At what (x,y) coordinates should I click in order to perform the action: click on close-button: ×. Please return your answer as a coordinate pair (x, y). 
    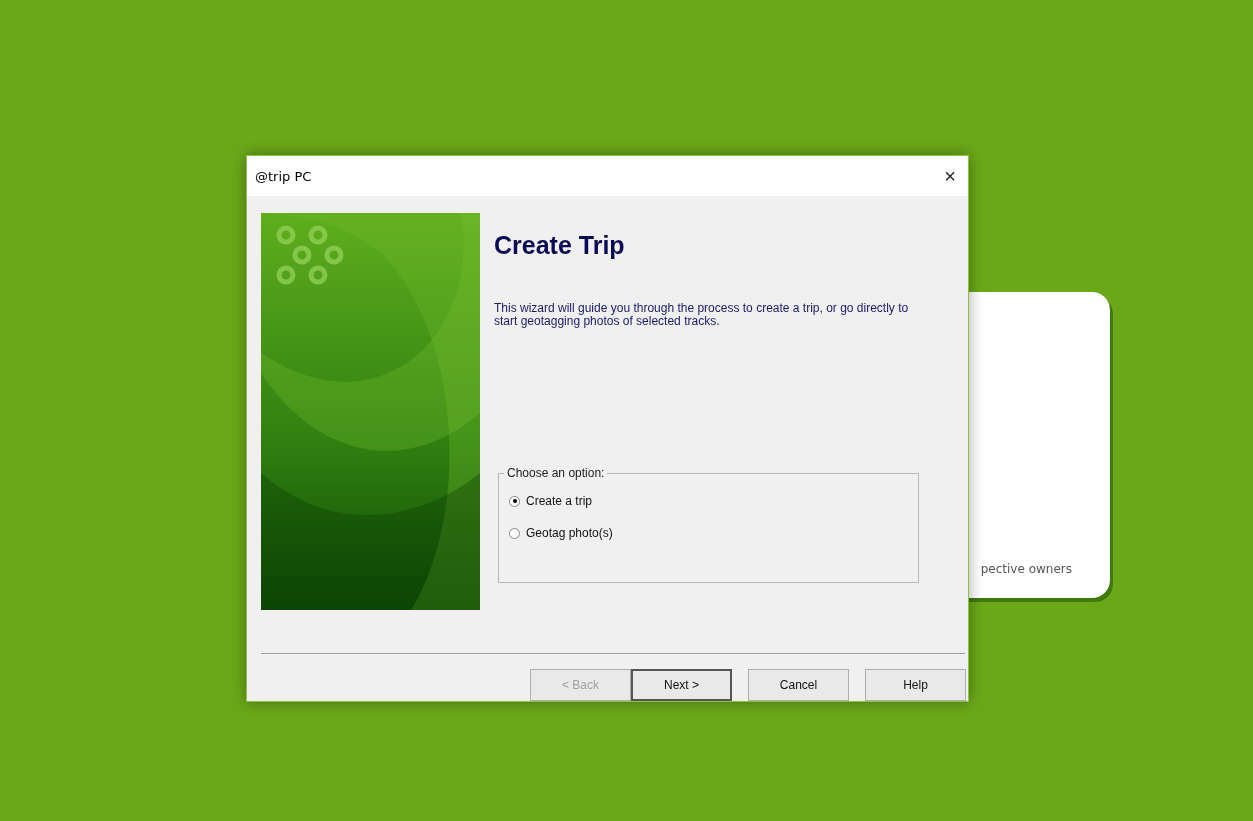
    Looking at the image, I should click on (950, 176).